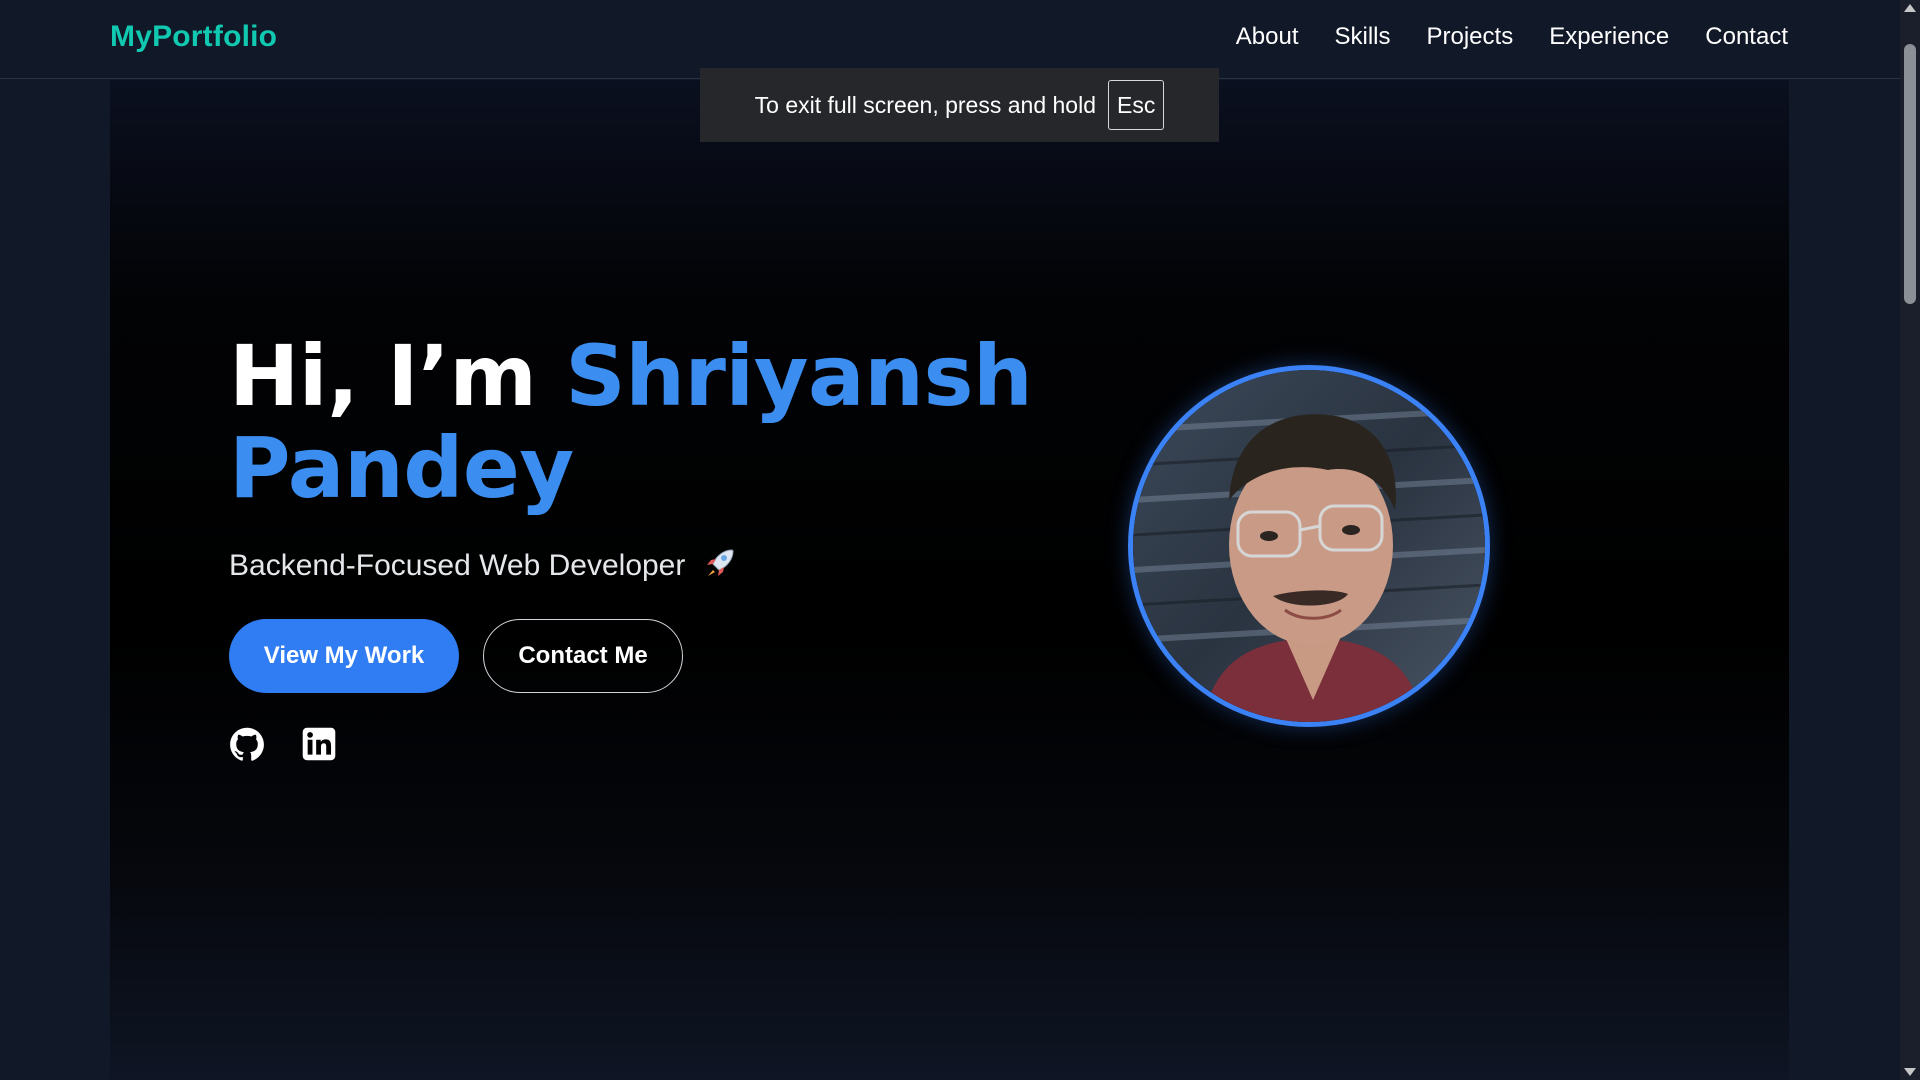  What do you see at coordinates (1470, 37) in the screenshot?
I see `nav-link-projects: Projects` at bounding box center [1470, 37].